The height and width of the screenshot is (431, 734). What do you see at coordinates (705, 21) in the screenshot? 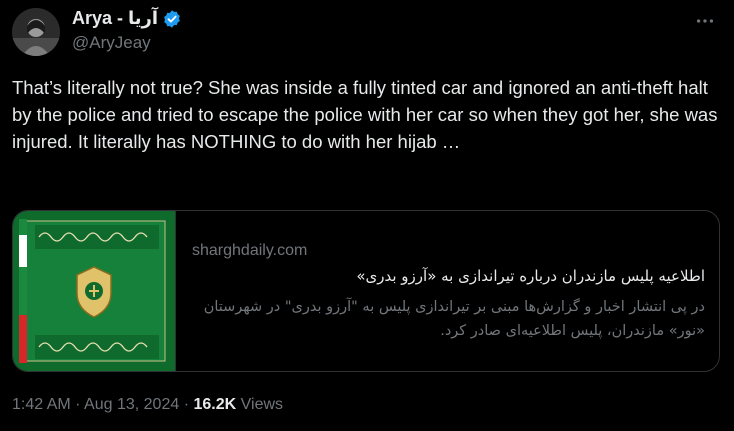
I see `more-options-icon` at bounding box center [705, 21].